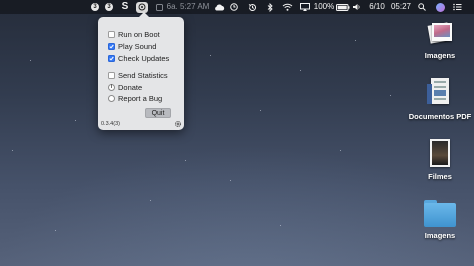 The height and width of the screenshot is (266, 474). I want to click on play-sound-label: Play Sound, so click(137, 46).